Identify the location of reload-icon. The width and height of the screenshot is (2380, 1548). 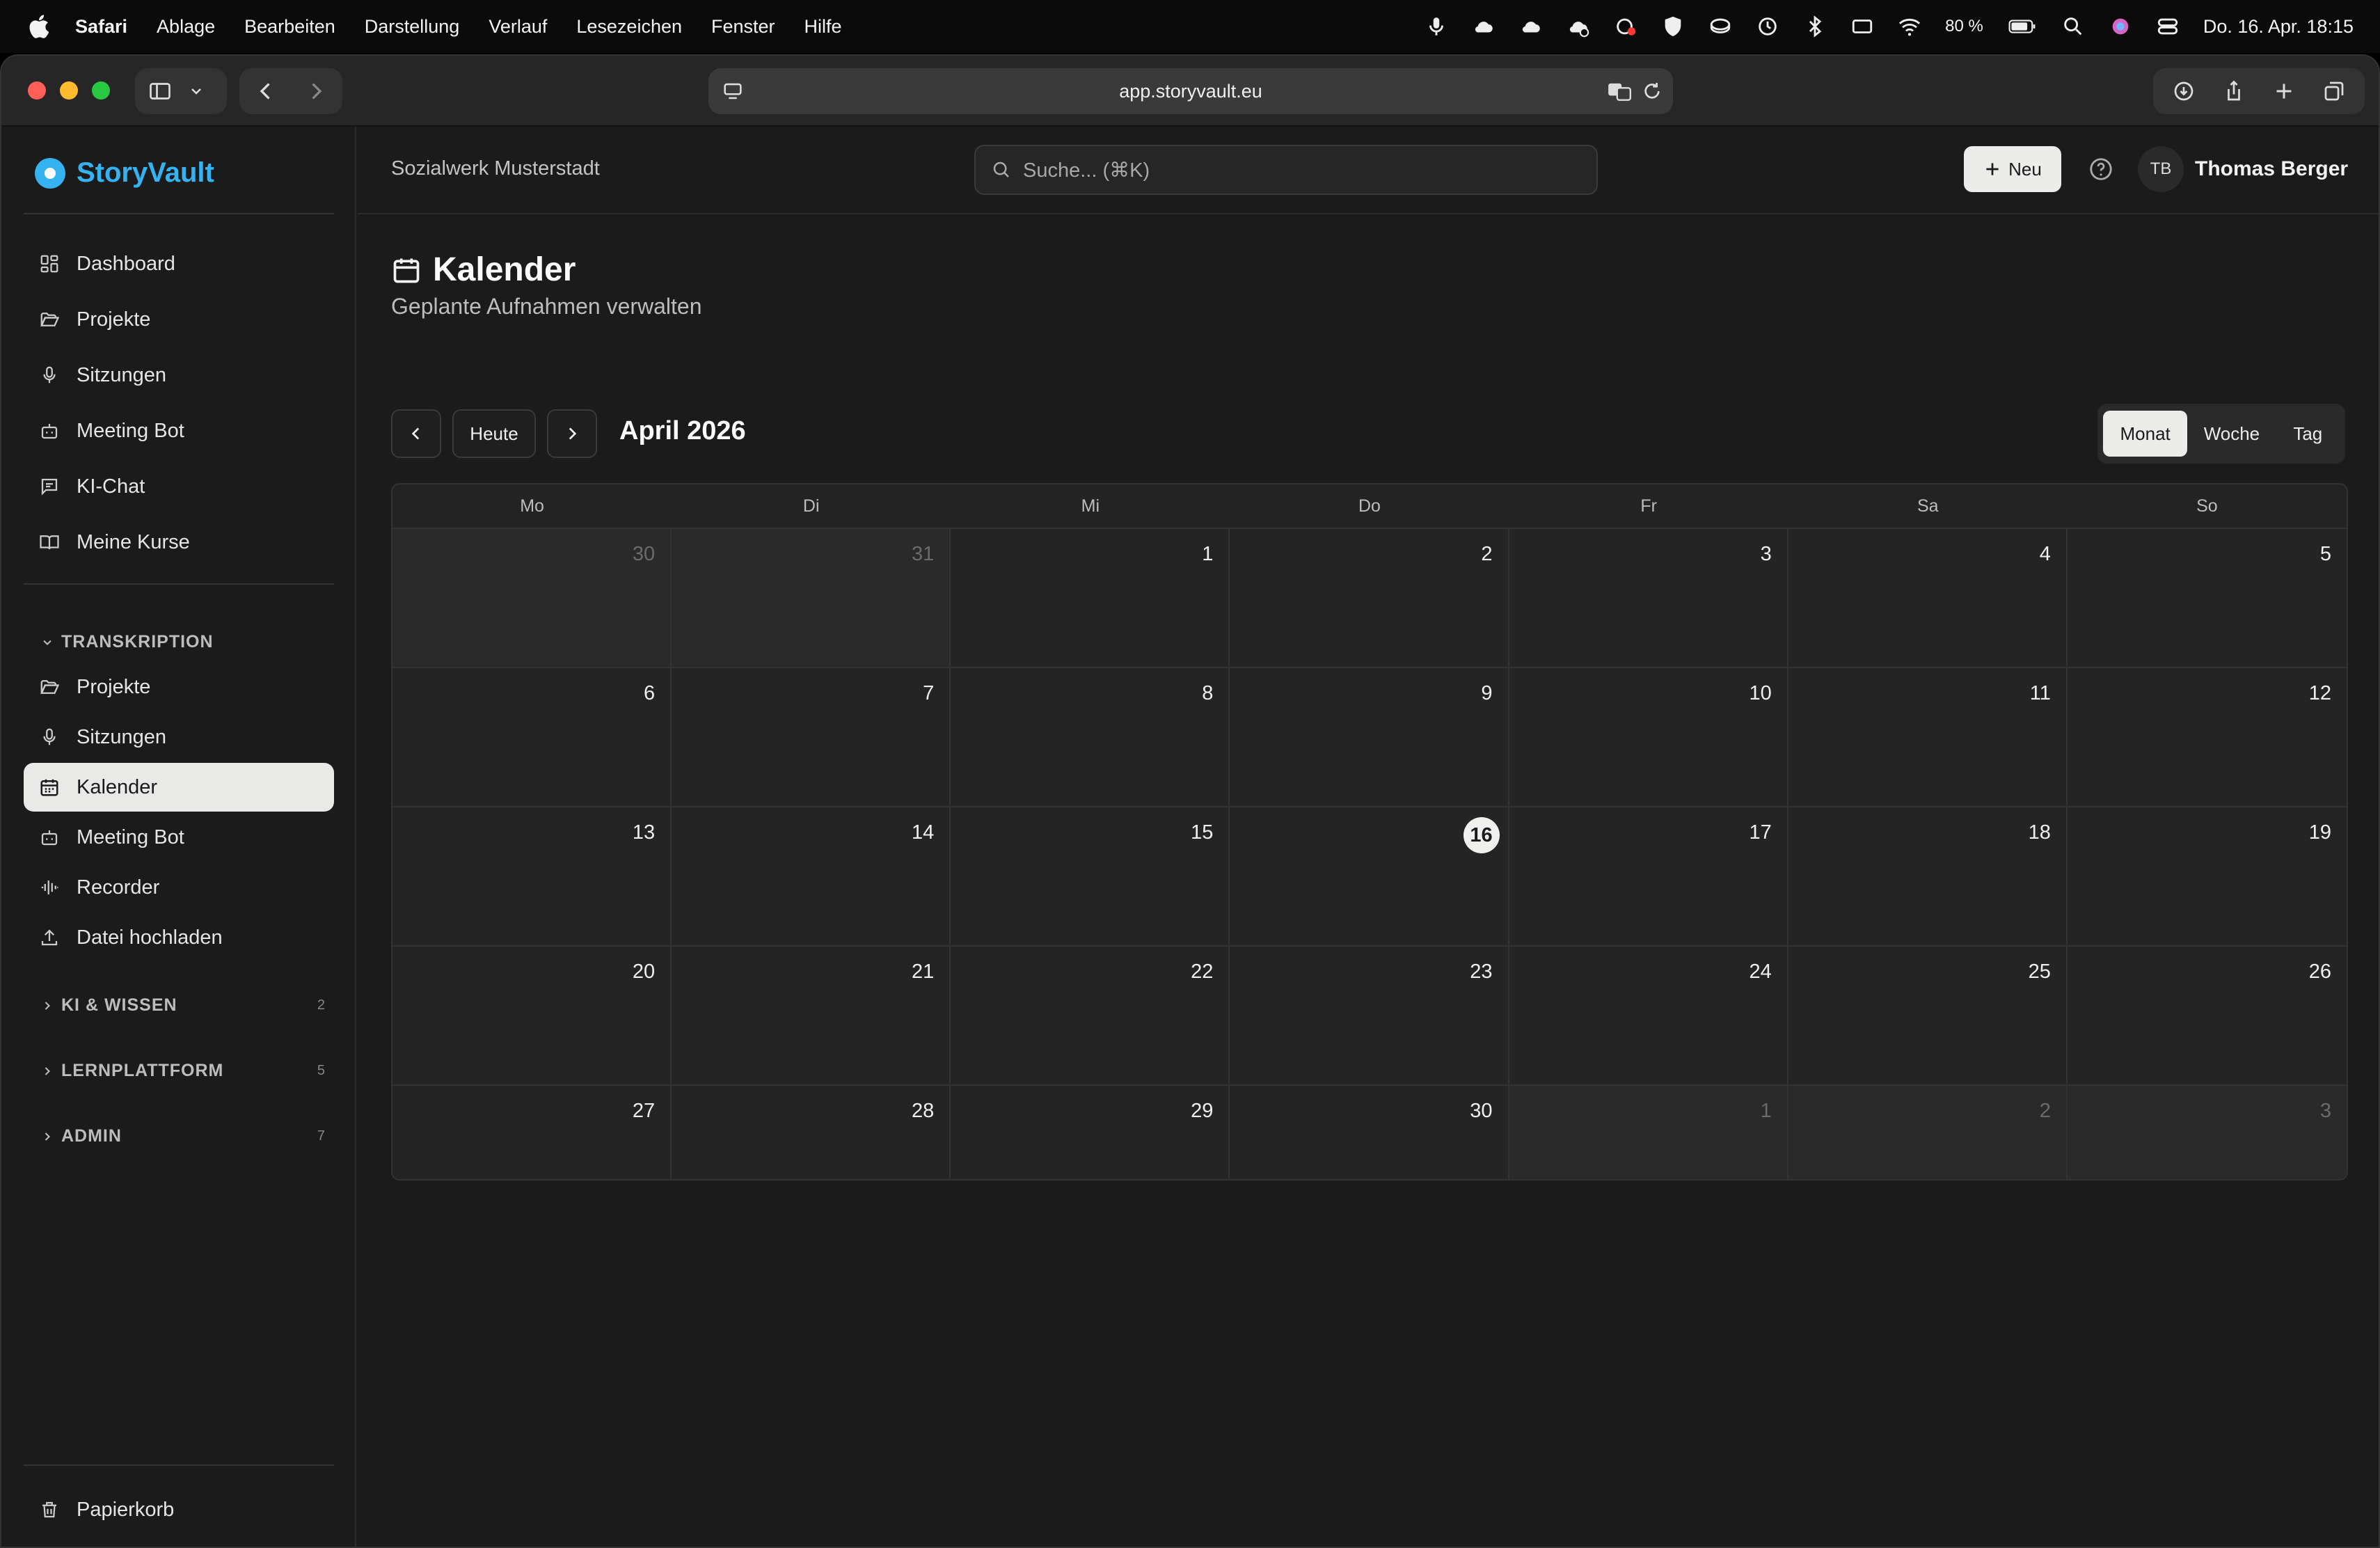
(1652, 91).